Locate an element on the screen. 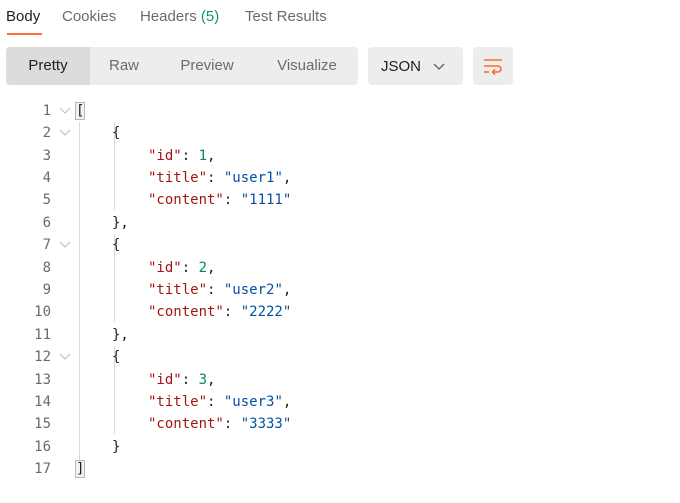 This screenshot has width=680, height=503. json-property: "id": 2, is located at coordinates (181, 268).